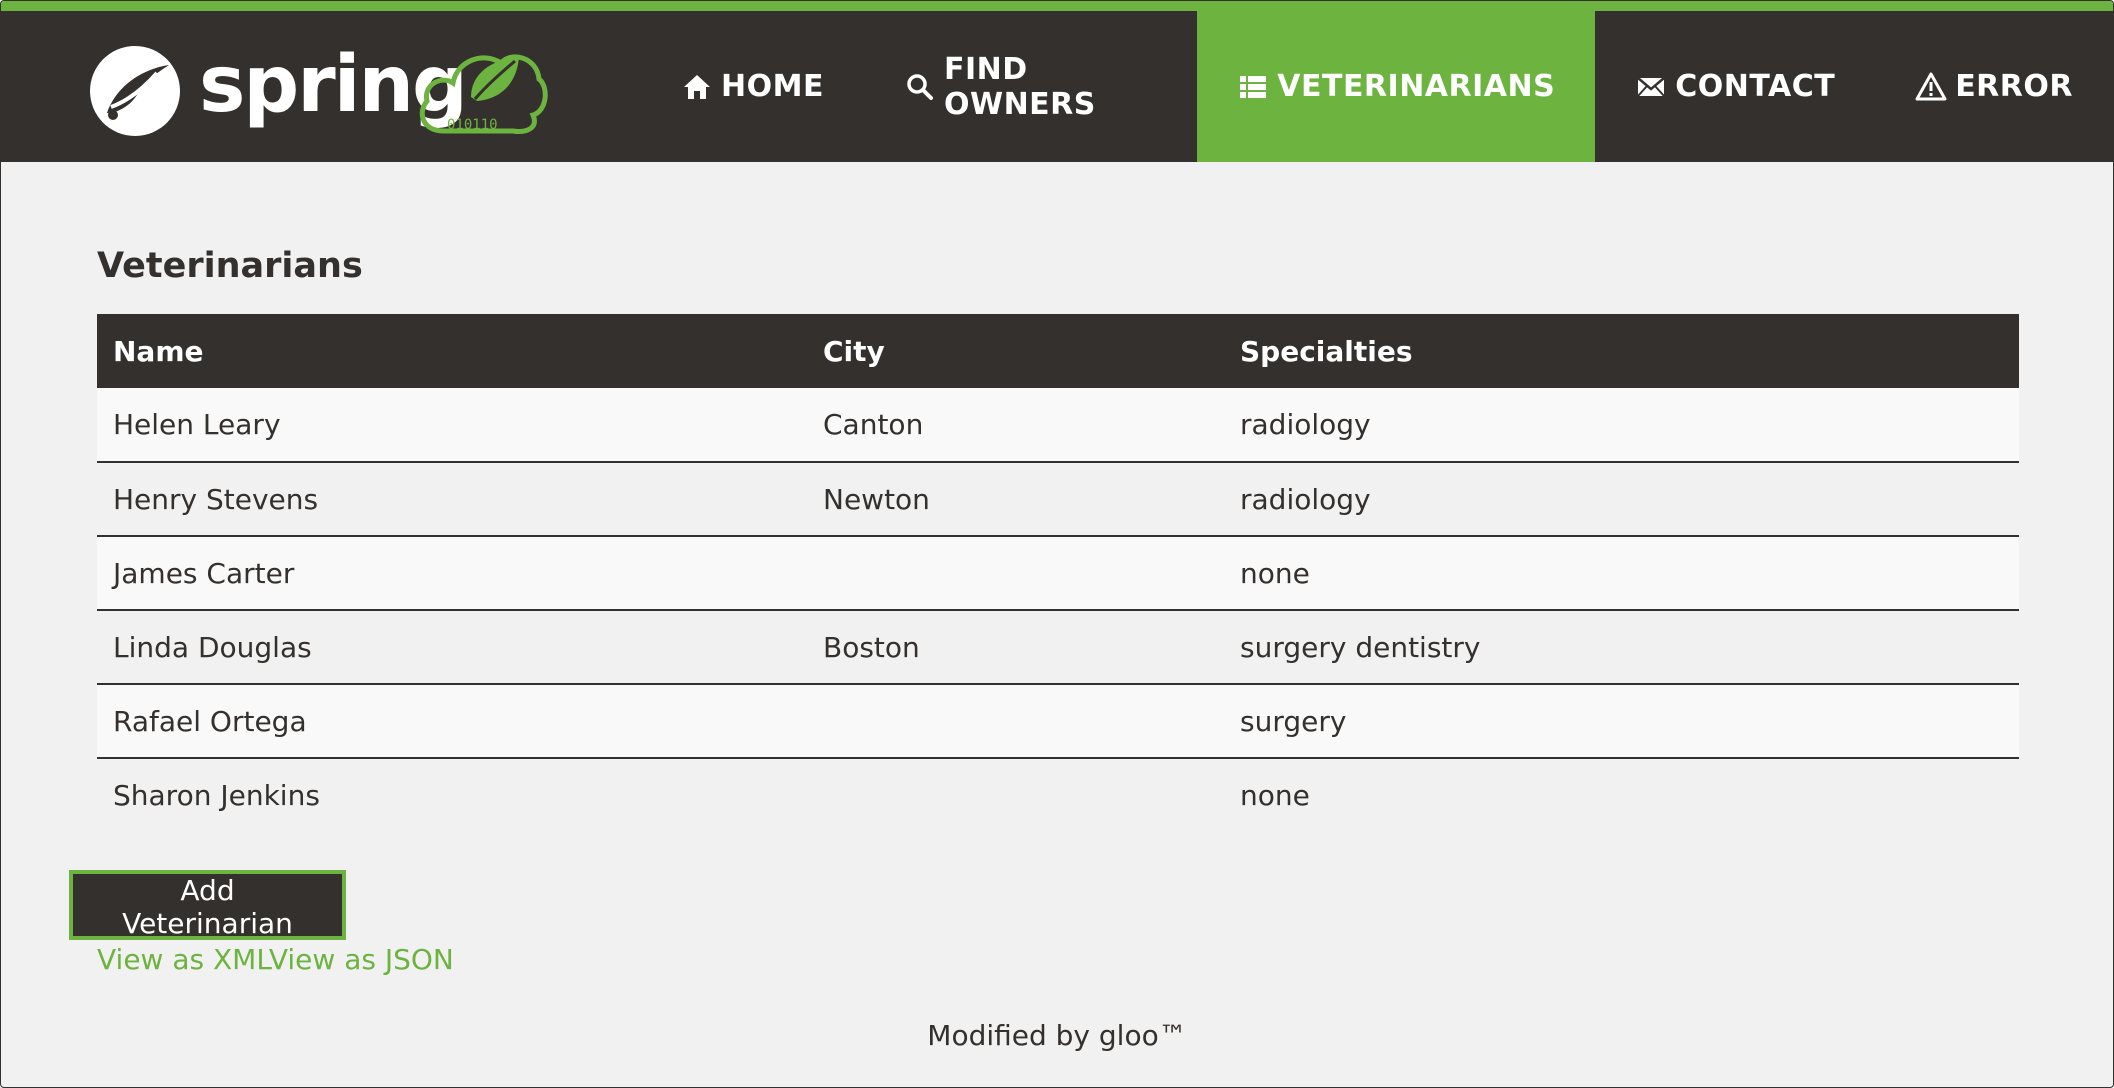 Image resolution: width=2114 pixels, height=1088 pixels. What do you see at coordinates (1057, 6) in the screenshot?
I see `top-accent-bar` at bounding box center [1057, 6].